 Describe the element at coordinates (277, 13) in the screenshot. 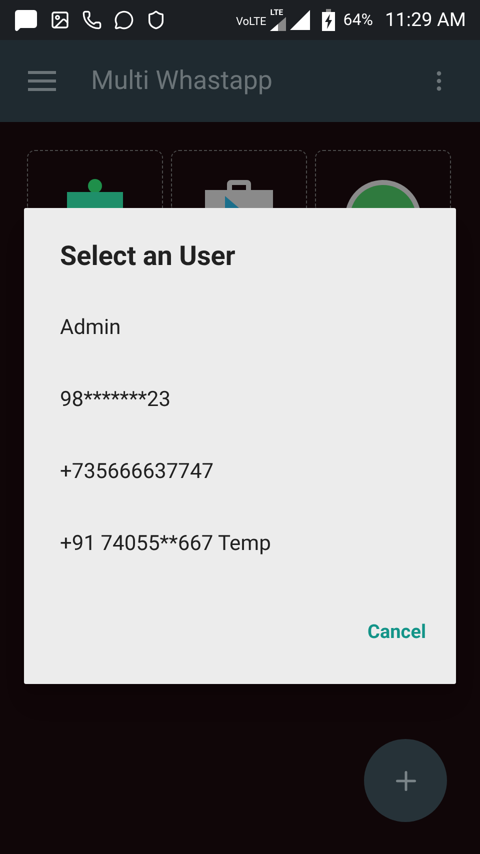

I see `network-label: LTE` at that location.